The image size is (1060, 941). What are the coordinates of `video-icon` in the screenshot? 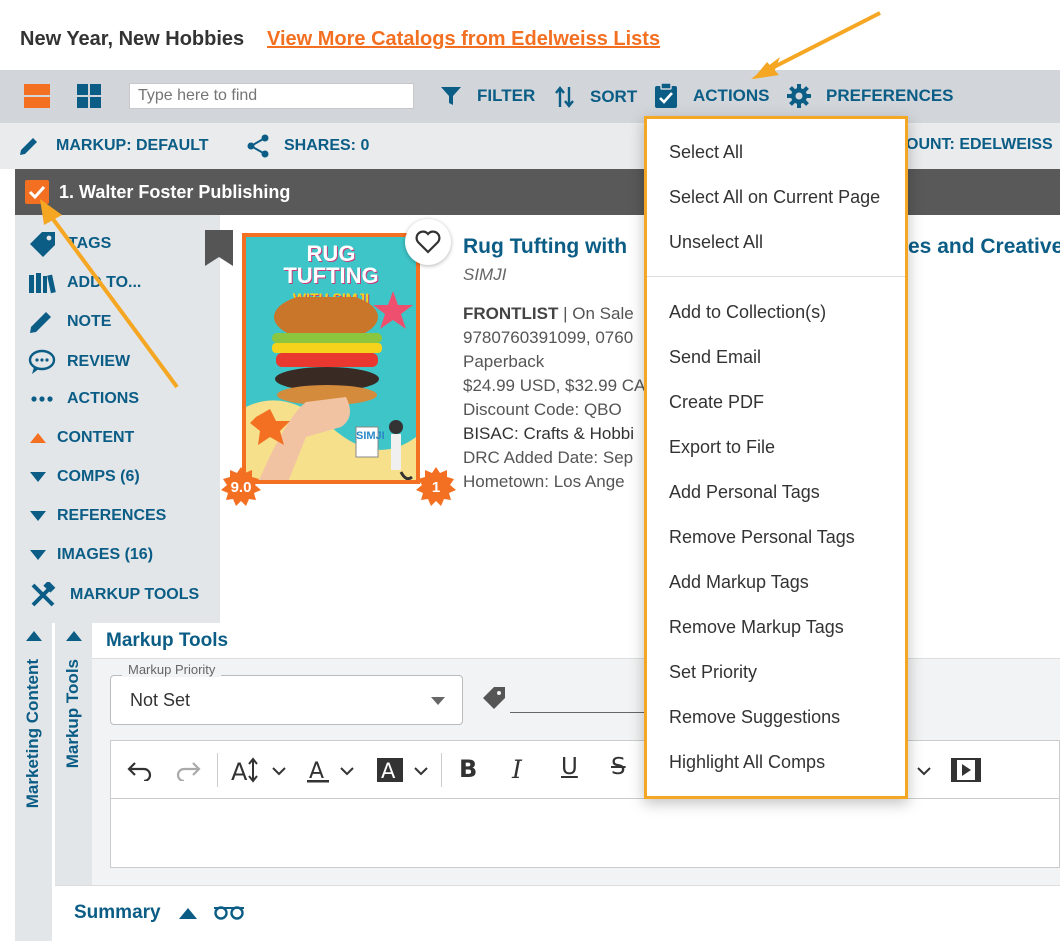 It's located at (966, 772).